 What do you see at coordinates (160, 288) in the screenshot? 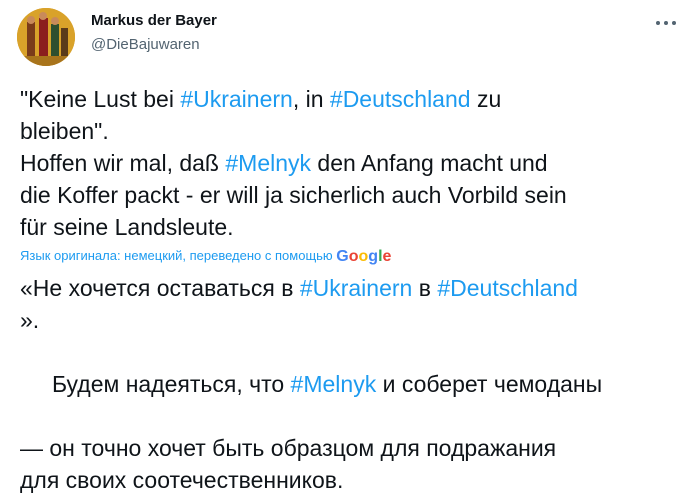
I see `tweet-text: «Не хочется оставаться в` at bounding box center [160, 288].